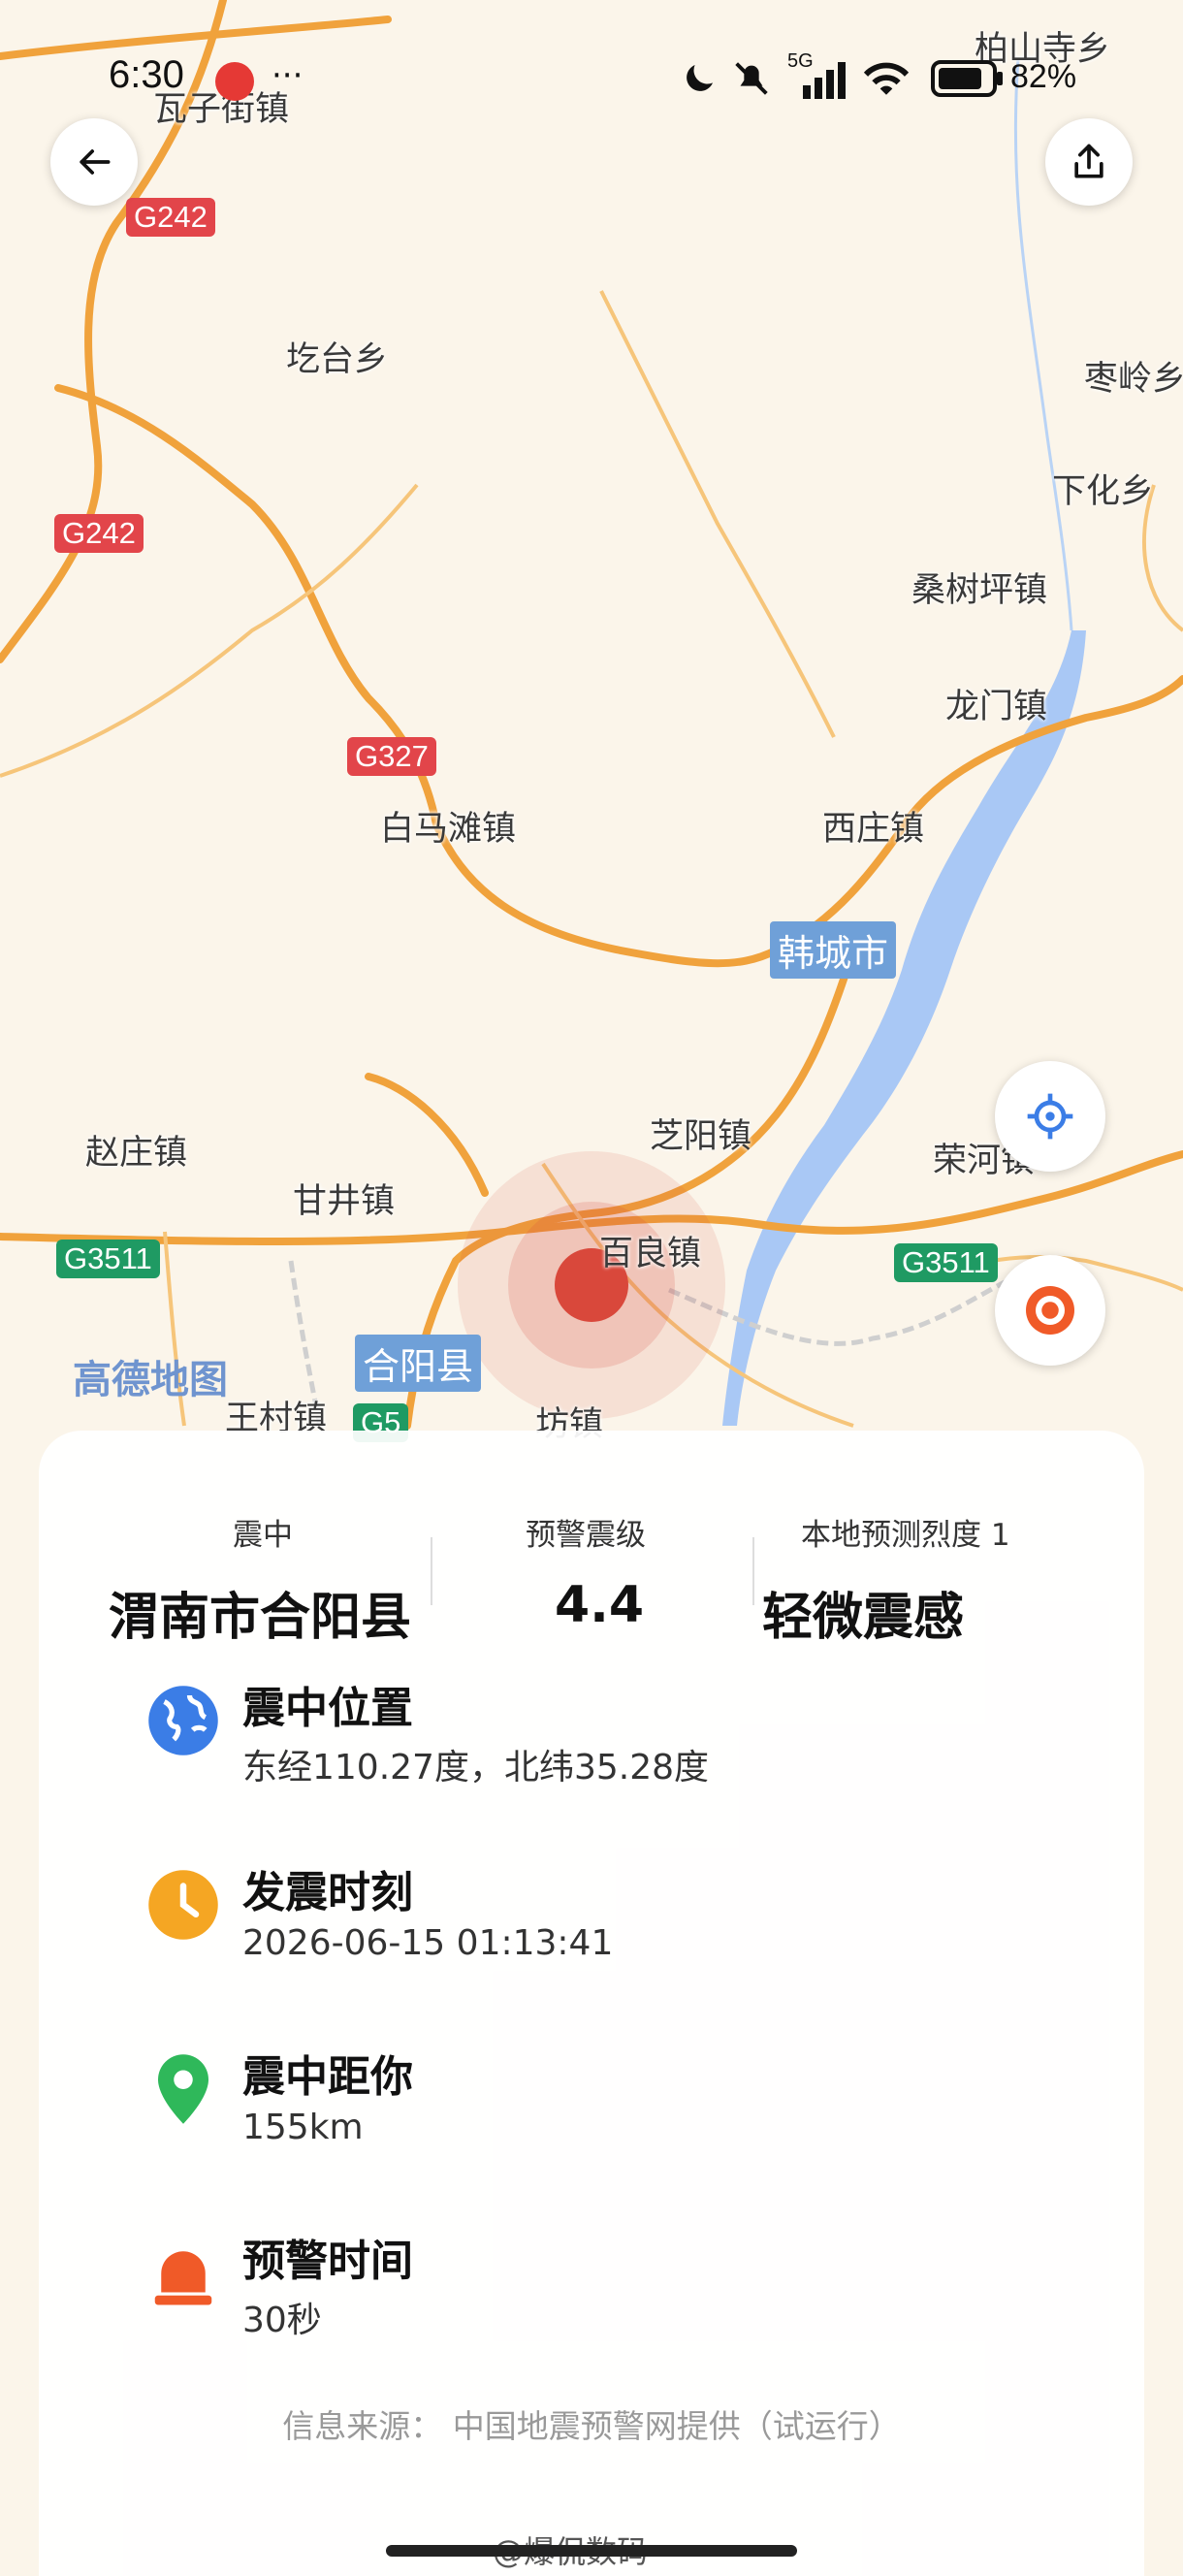  What do you see at coordinates (150, 1380) in the screenshot?
I see `map-watermark: 高德地图` at bounding box center [150, 1380].